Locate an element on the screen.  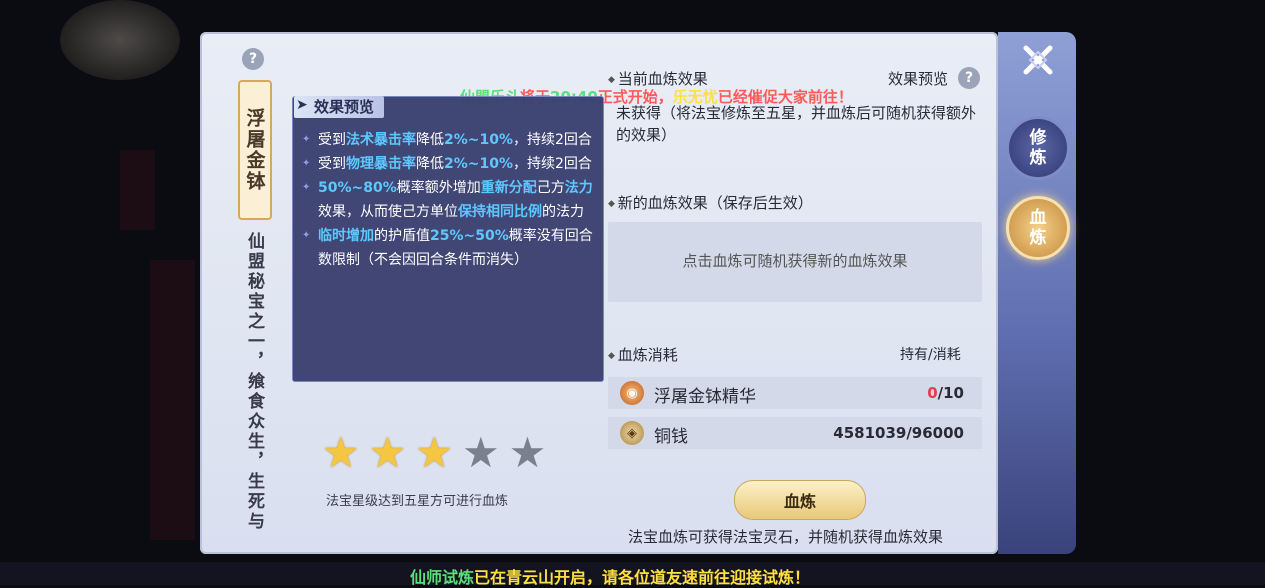
treasure-description: 仙盟秘宝之一，飨食众生，生死与共 is located at coordinates (254, 382).